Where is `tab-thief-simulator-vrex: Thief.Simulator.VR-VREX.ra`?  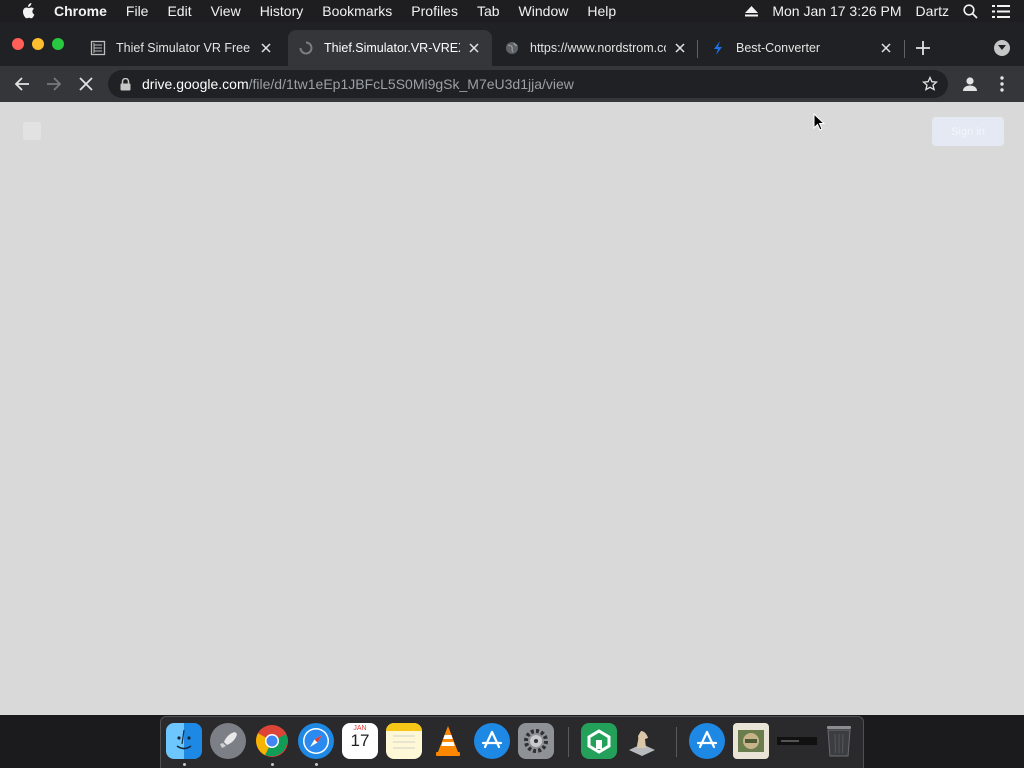
tab-thief-simulator-vrex: Thief.Simulator.VR-VREX.ra is located at coordinates (390, 48).